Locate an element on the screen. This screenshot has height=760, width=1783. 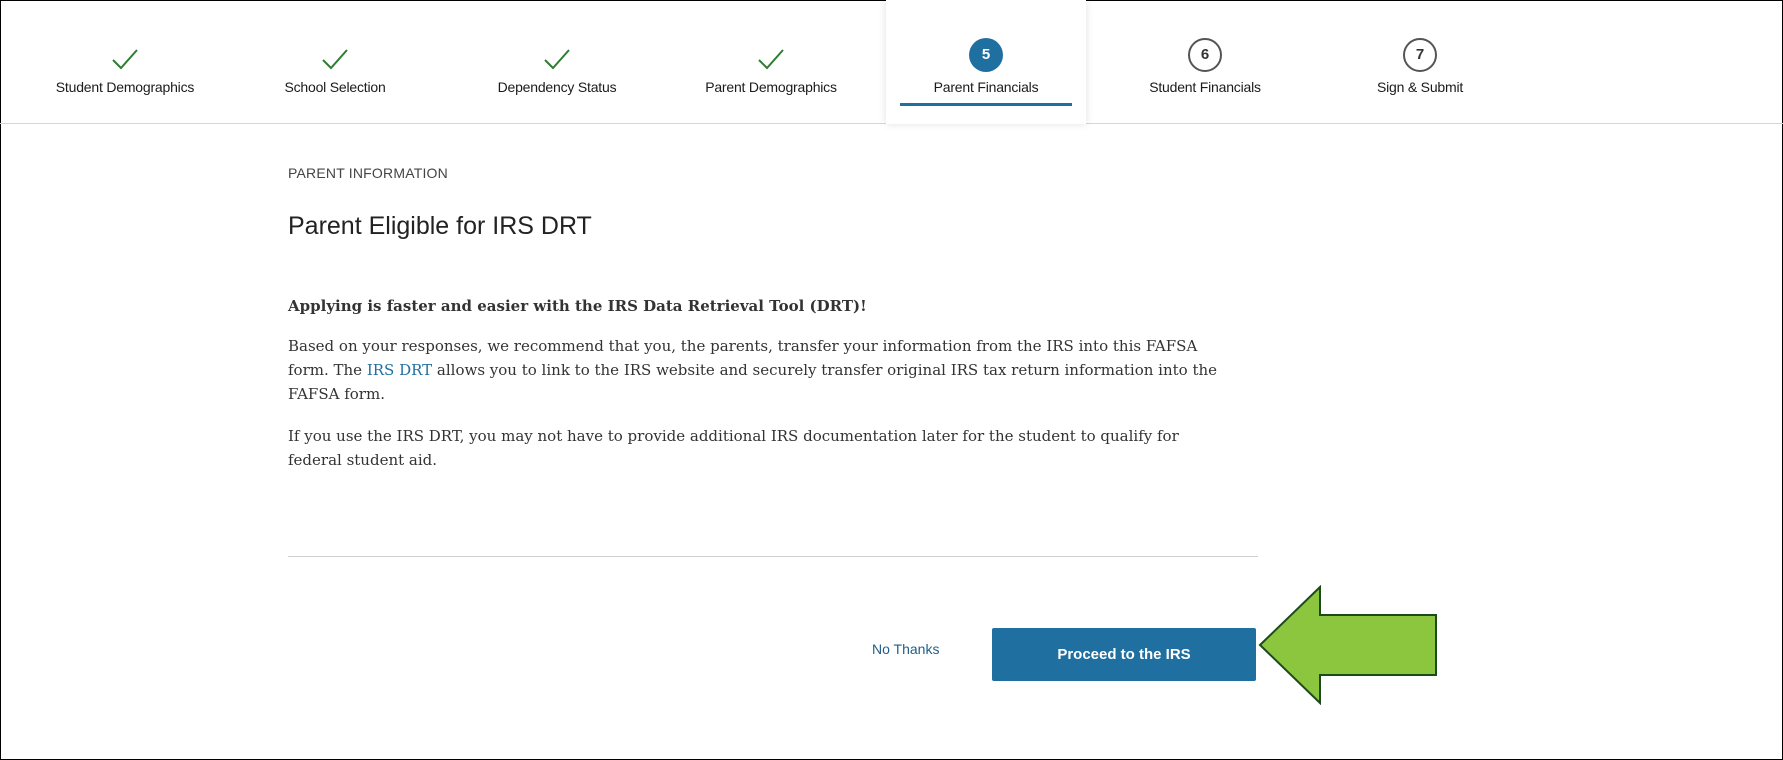
step-label: Parent Demographics is located at coordinates (771, 87).